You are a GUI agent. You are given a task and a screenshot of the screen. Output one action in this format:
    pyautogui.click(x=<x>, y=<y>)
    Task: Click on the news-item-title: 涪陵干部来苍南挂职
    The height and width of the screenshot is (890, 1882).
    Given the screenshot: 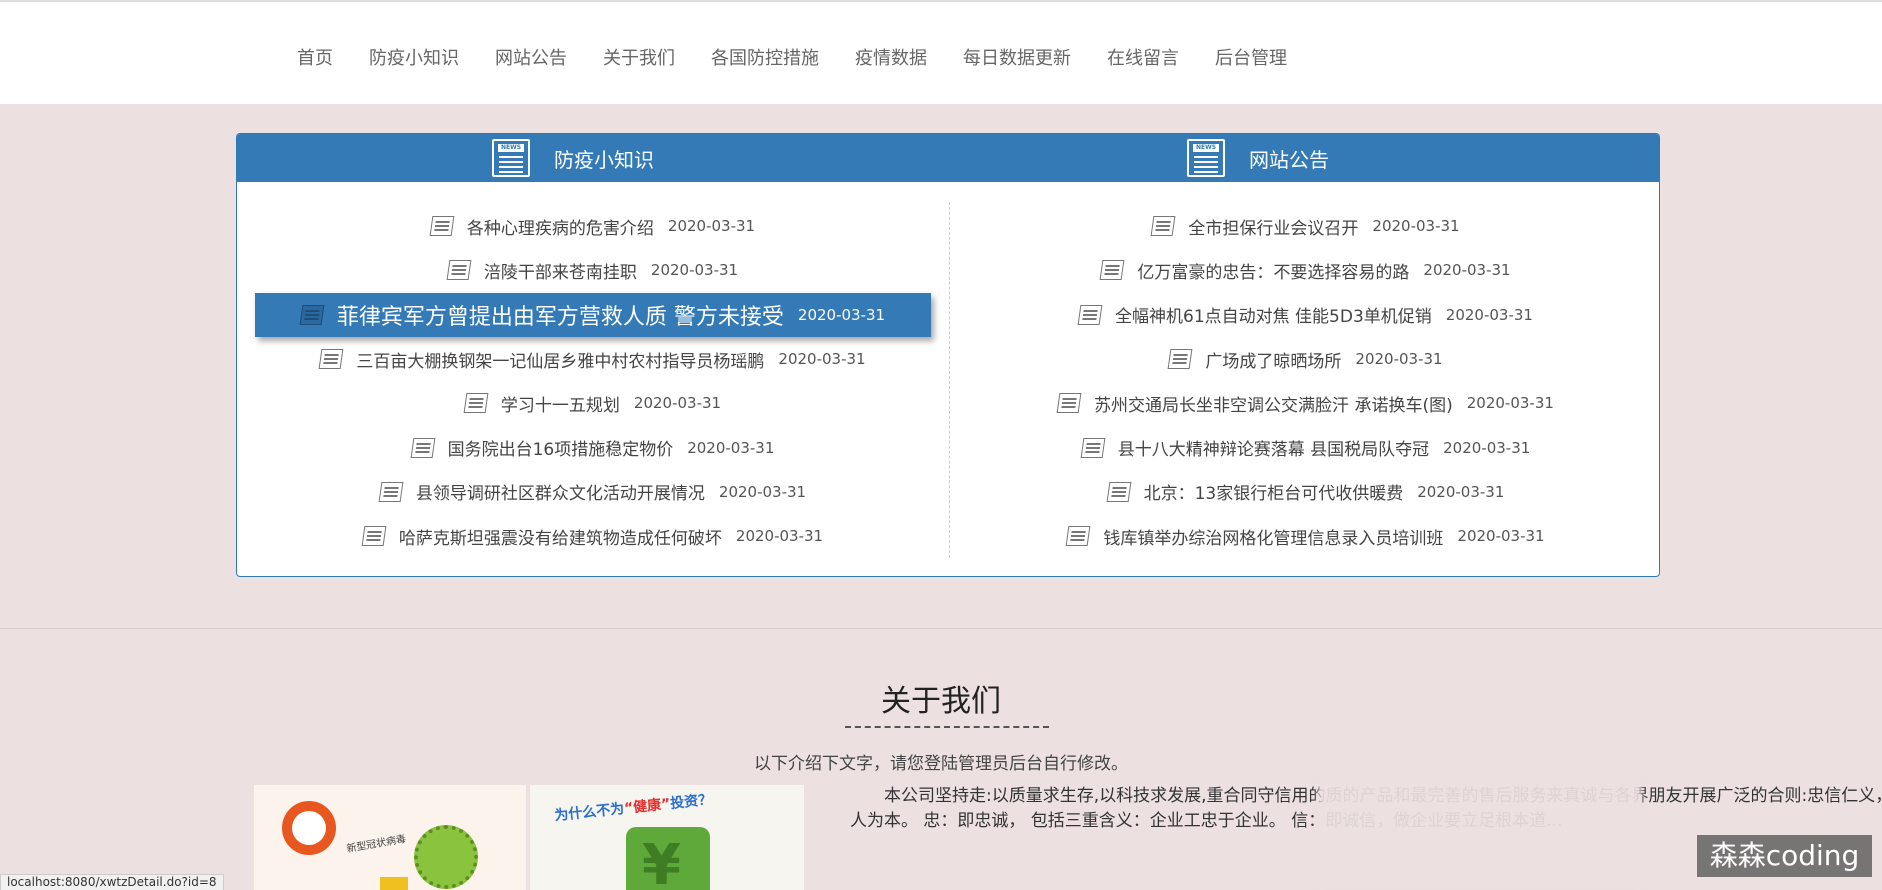 What is the action you would take?
    pyautogui.click(x=560, y=270)
    